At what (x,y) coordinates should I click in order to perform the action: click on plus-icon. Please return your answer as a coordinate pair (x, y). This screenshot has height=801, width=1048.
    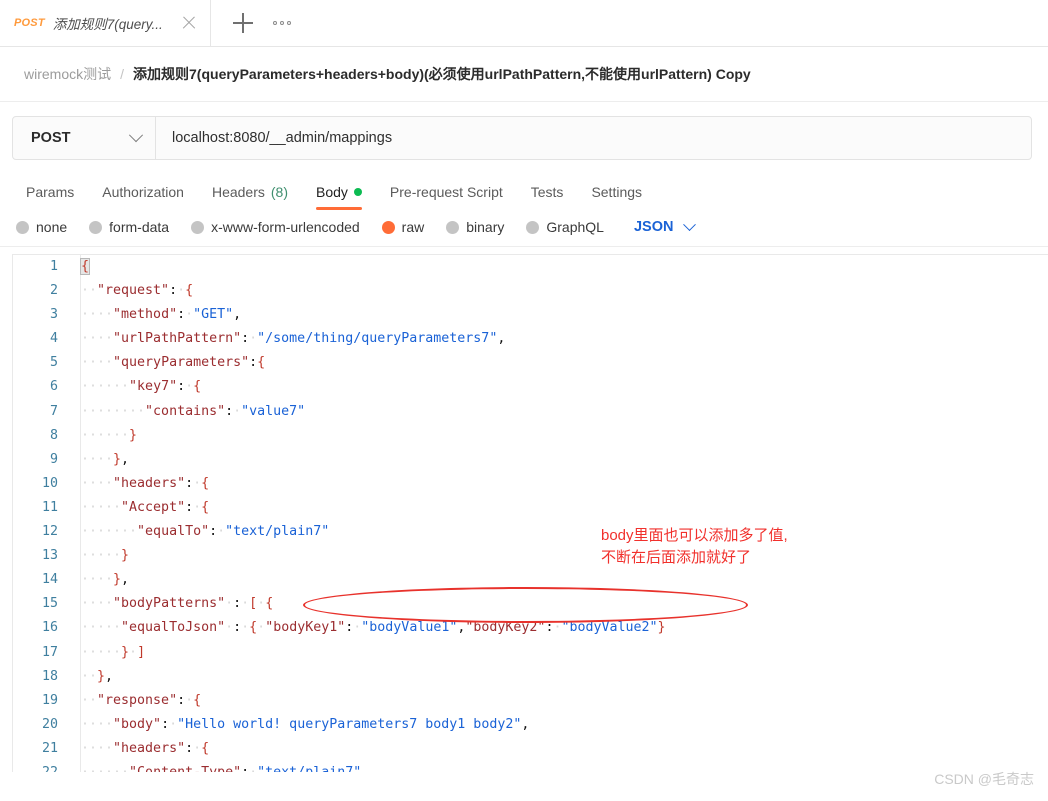
    Looking at the image, I should click on (243, 23).